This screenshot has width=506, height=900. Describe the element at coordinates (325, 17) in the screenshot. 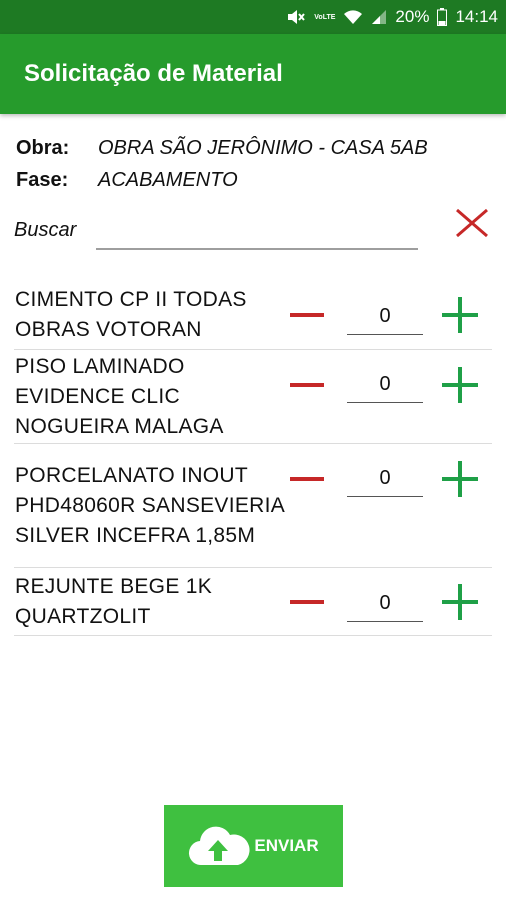

I see `volte-indicator: VoLTE` at that location.